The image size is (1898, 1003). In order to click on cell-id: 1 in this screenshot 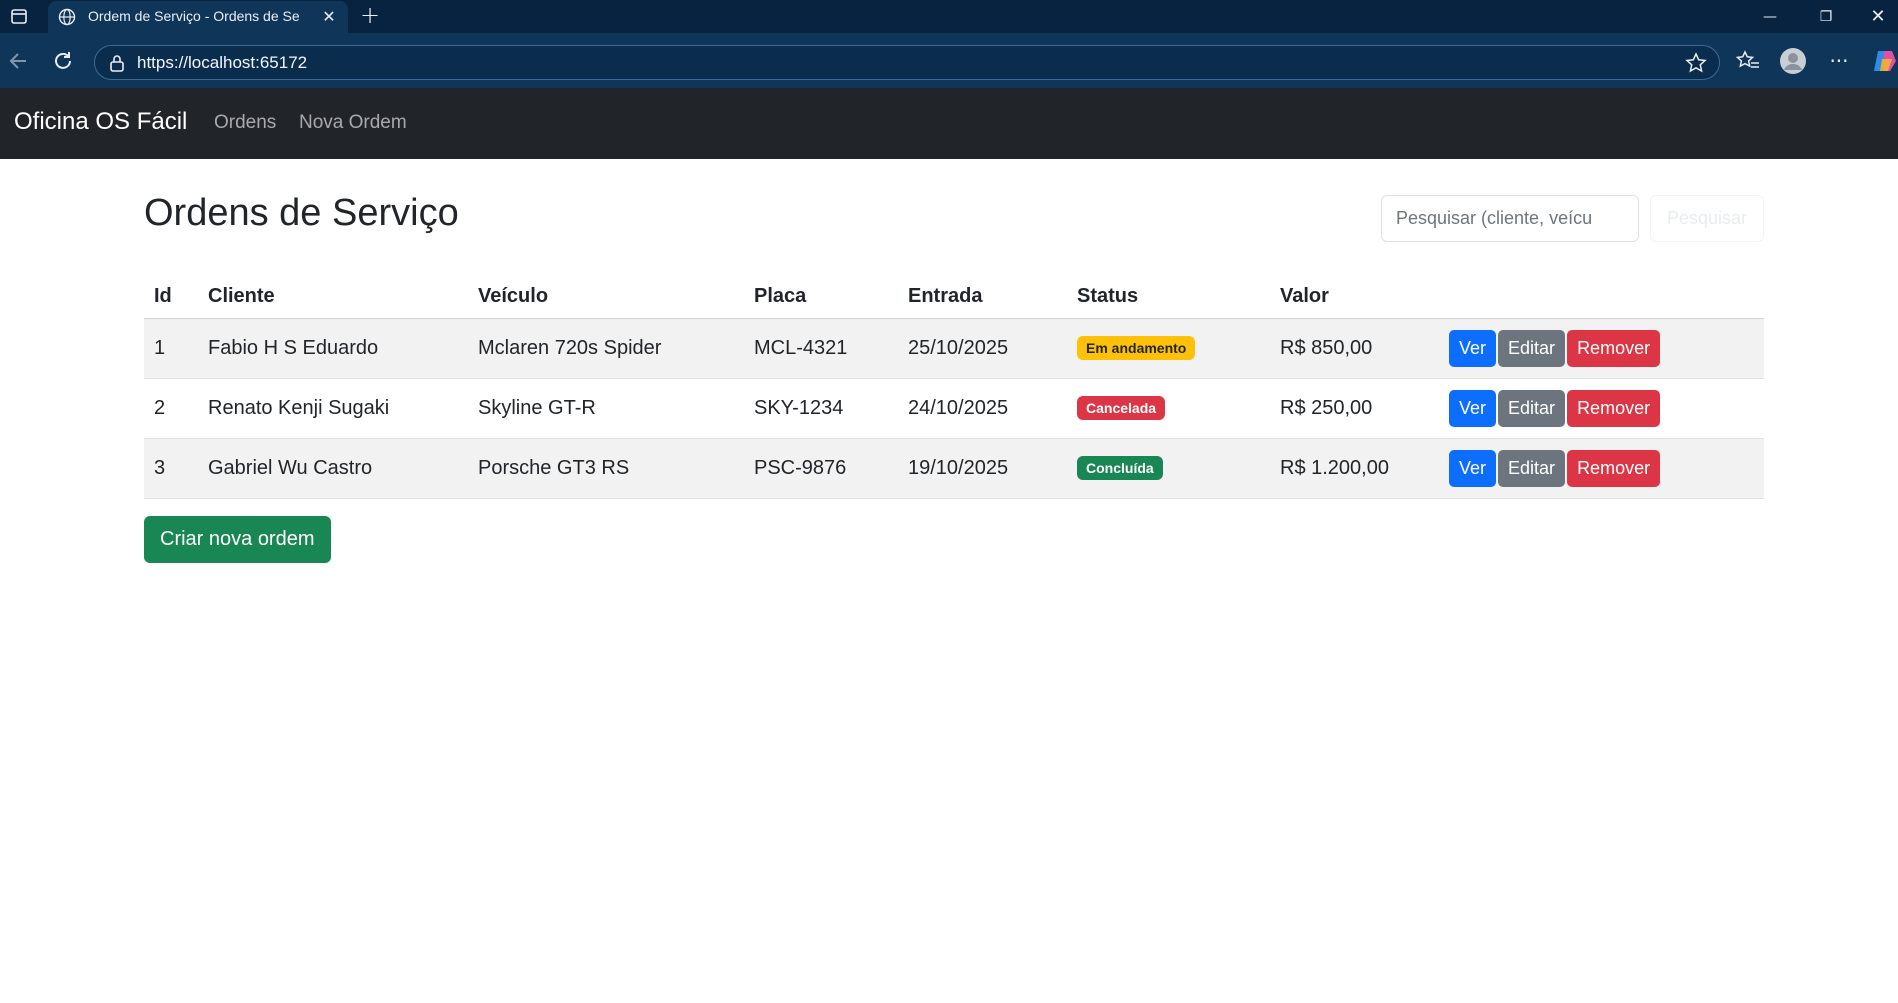, I will do `click(171, 348)`.